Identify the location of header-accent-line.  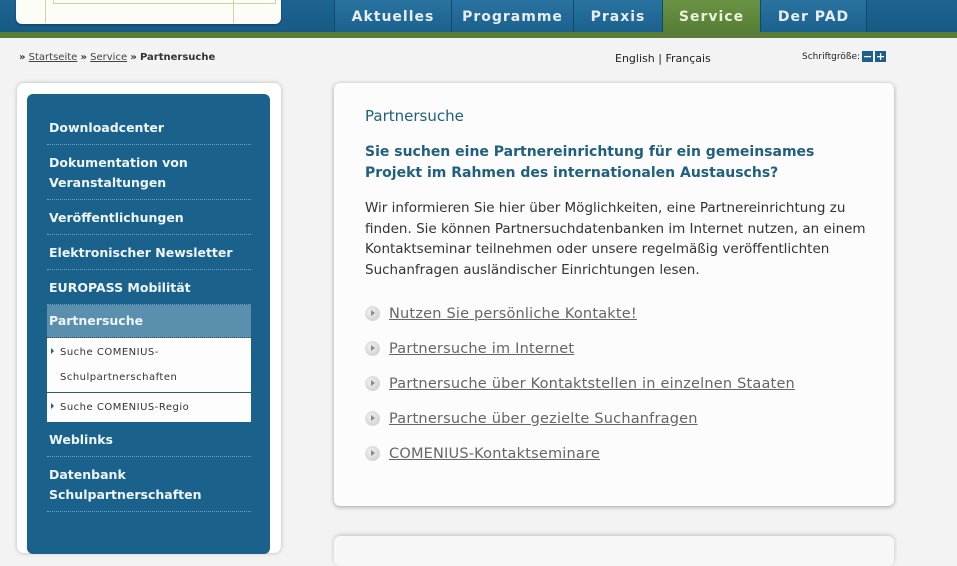
(478, 35).